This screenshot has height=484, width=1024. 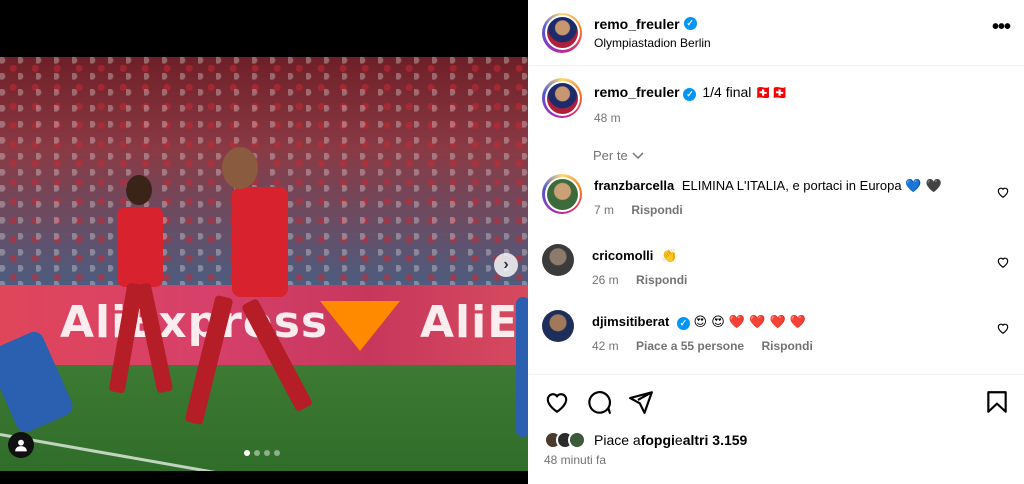 I want to click on comment-time: 7 m, so click(x=604, y=210).